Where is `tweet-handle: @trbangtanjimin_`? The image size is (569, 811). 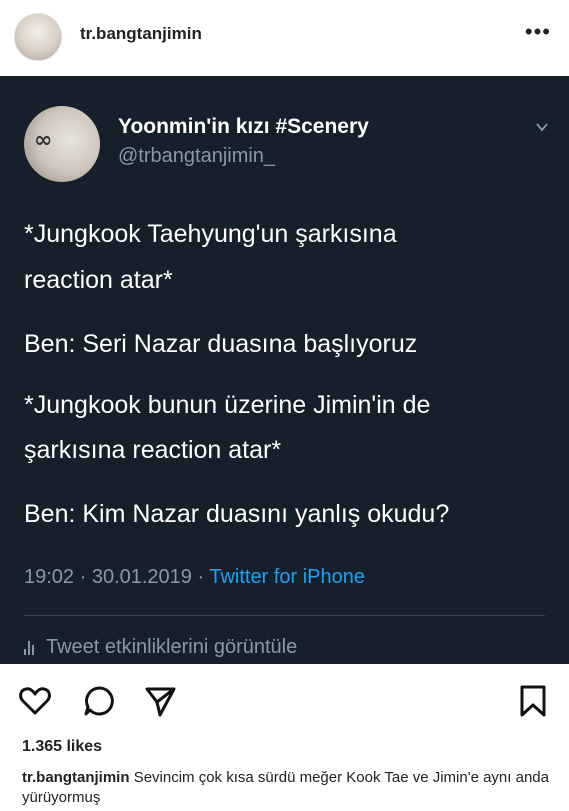
tweet-handle: @trbangtanjimin_ is located at coordinates (197, 156).